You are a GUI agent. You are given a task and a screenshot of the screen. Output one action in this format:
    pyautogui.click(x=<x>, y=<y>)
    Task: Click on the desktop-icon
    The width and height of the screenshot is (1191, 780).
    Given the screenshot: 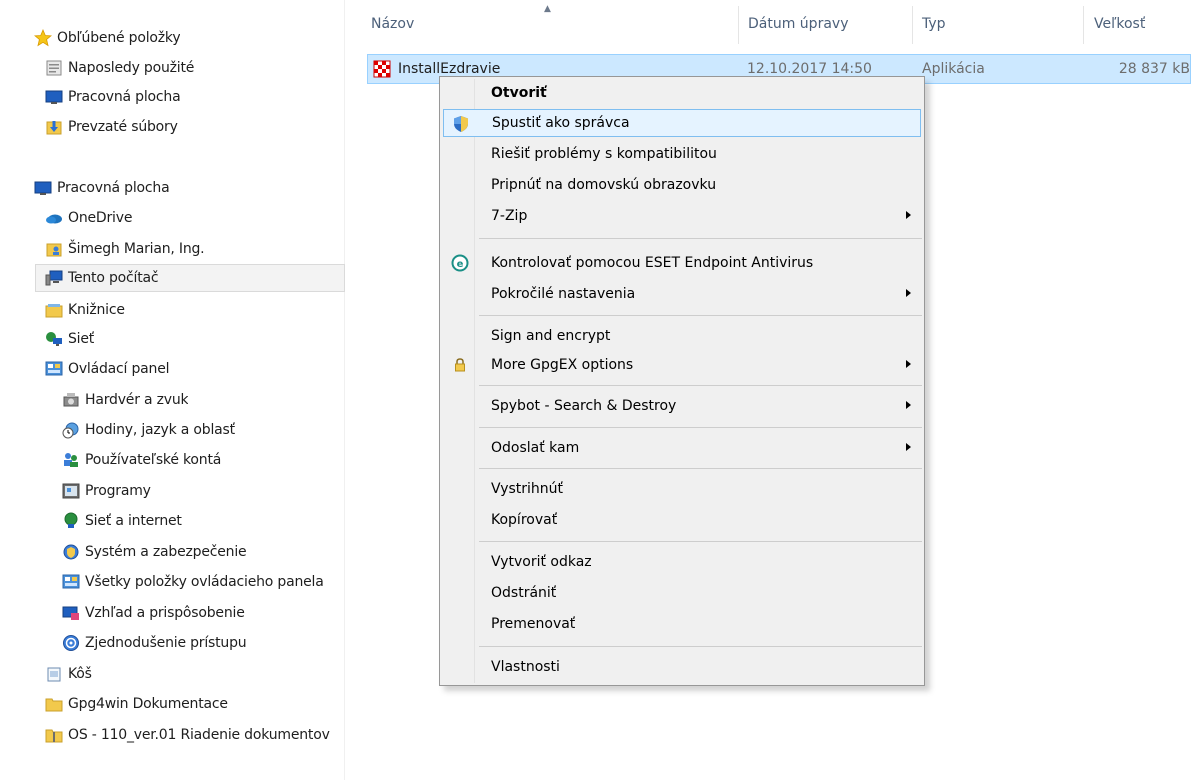 What is the action you would take?
    pyautogui.click(x=54, y=97)
    